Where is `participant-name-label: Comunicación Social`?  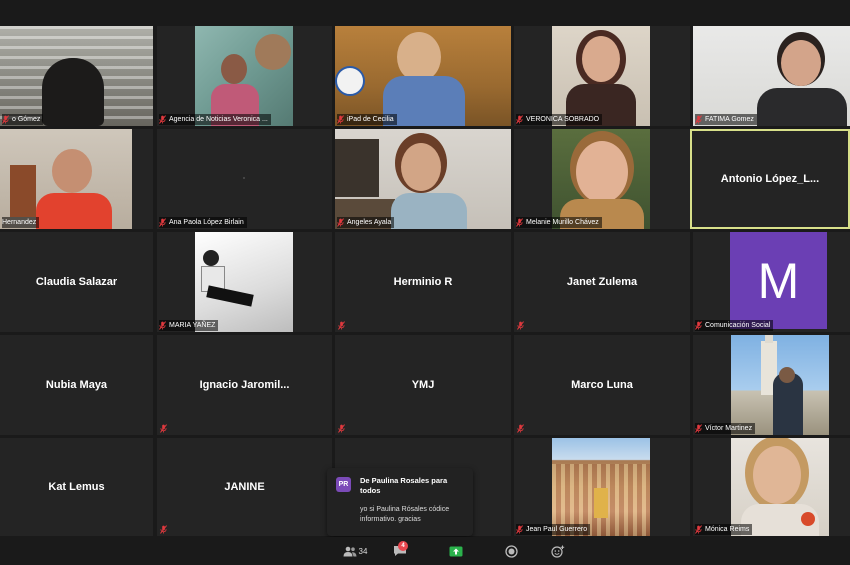
participant-name-label: Comunicación Social is located at coordinates (734, 325).